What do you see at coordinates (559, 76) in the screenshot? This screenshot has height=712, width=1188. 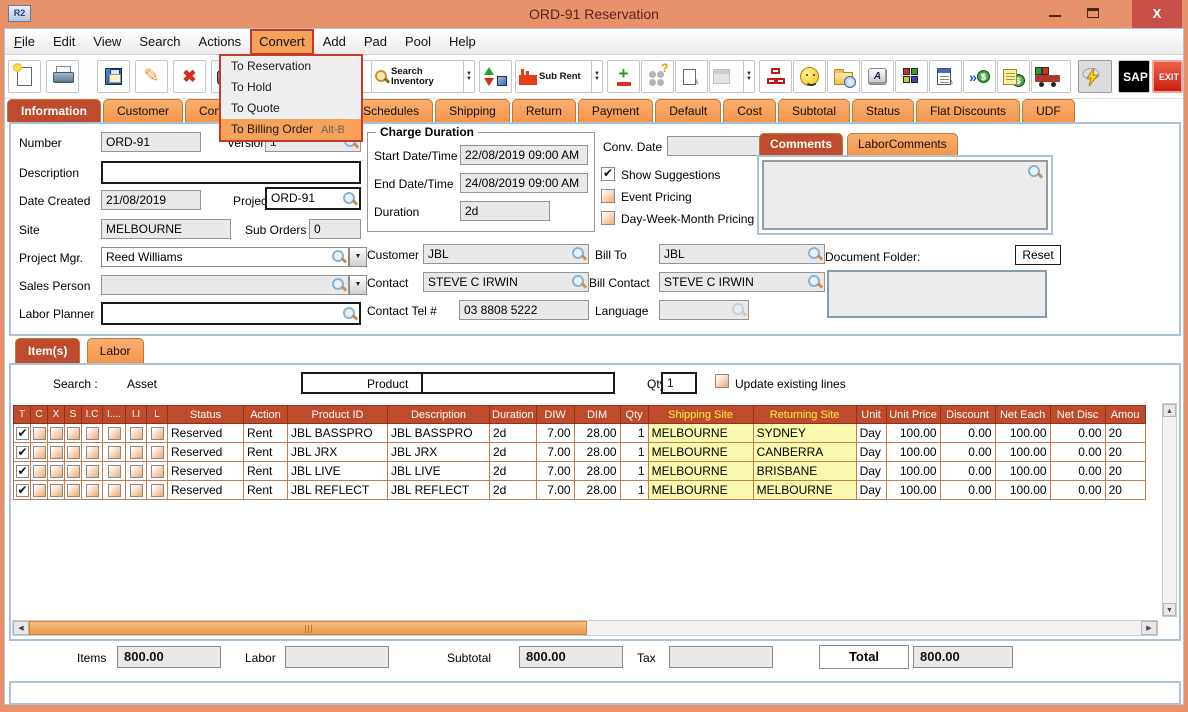 I see `sub-rent-button: Sub Rent ▼ ▼` at bounding box center [559, 76].